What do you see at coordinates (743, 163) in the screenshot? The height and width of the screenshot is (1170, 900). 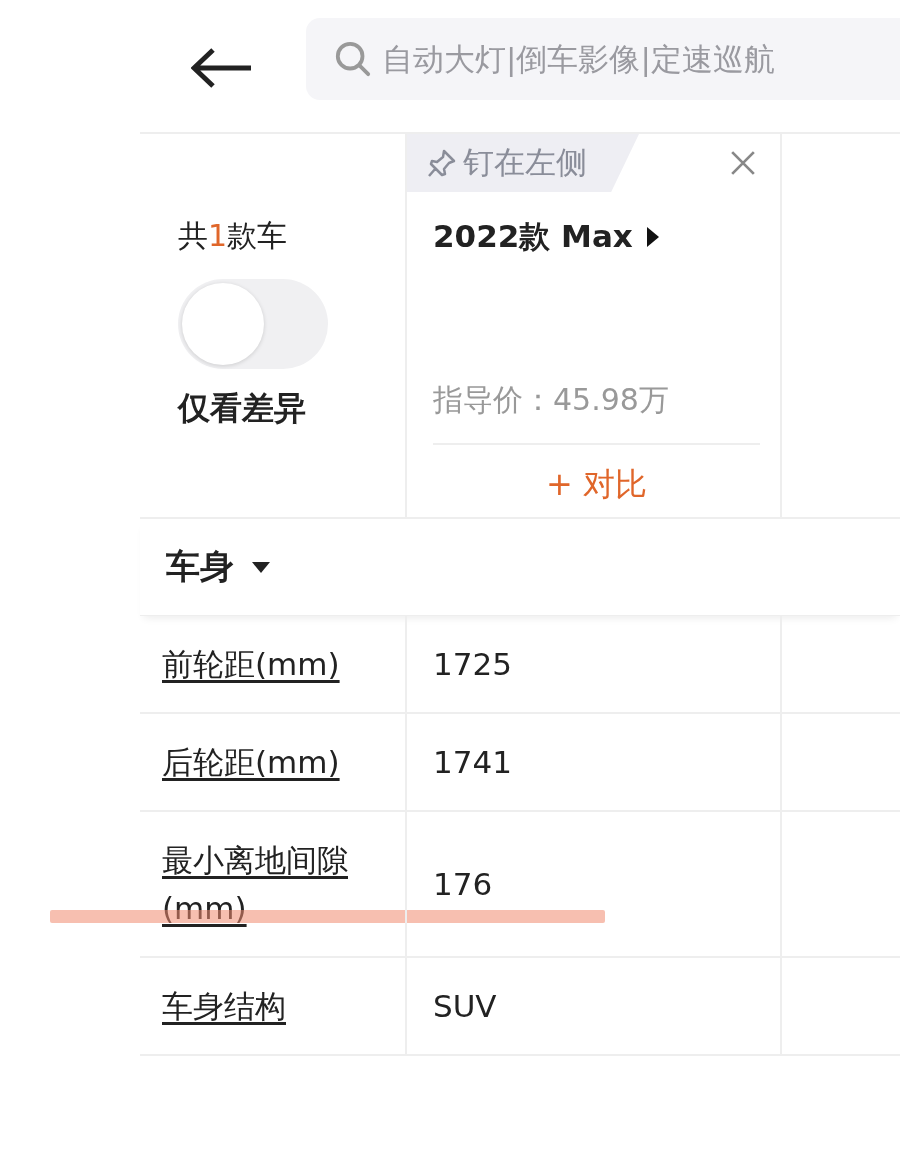 I see `close-icon` at bounding box center [743, 163].